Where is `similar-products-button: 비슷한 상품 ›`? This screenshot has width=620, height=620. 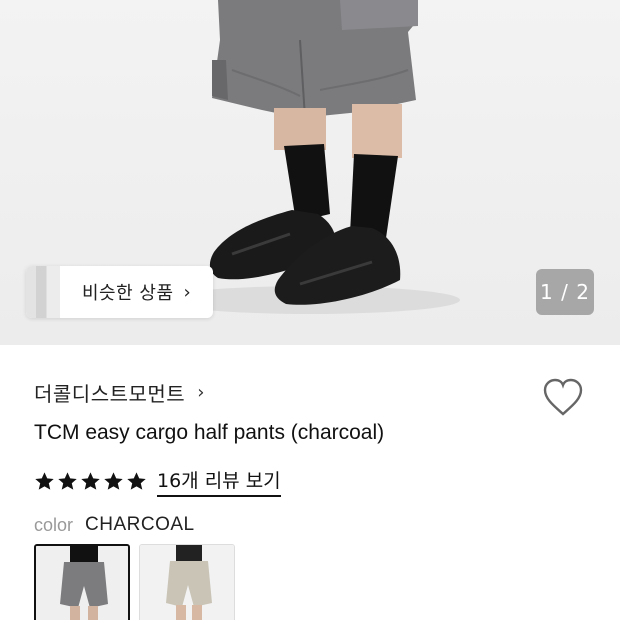
similar-products-button: 비슷한 상품 › is located at coordinates (119, 292).